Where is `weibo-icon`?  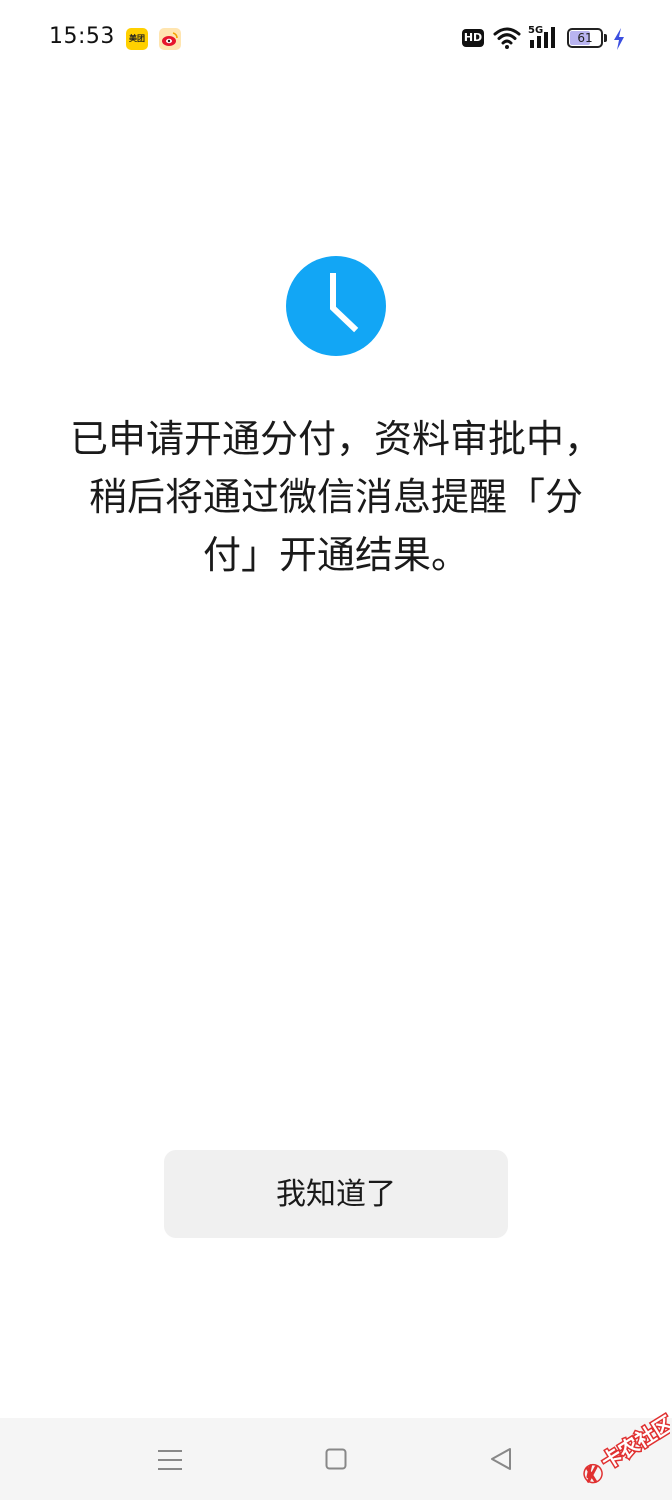
weibo-icon is located at coordinates (170, 39).